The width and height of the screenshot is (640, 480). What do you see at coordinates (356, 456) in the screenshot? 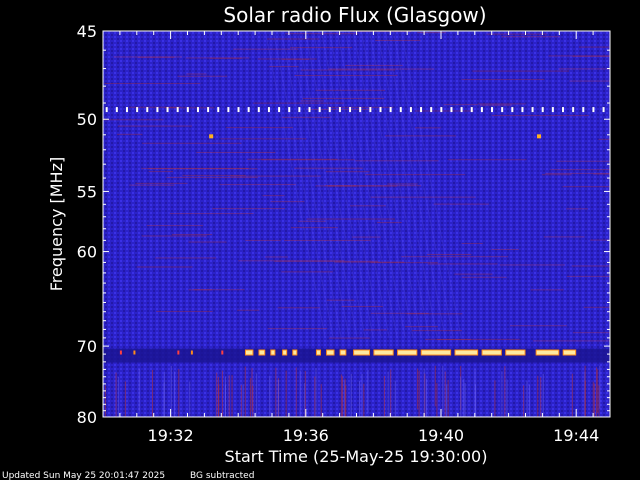
I see `x-axis-label: Start Time (25-May-25 19:30:00)` at bounding box center [356, 456].